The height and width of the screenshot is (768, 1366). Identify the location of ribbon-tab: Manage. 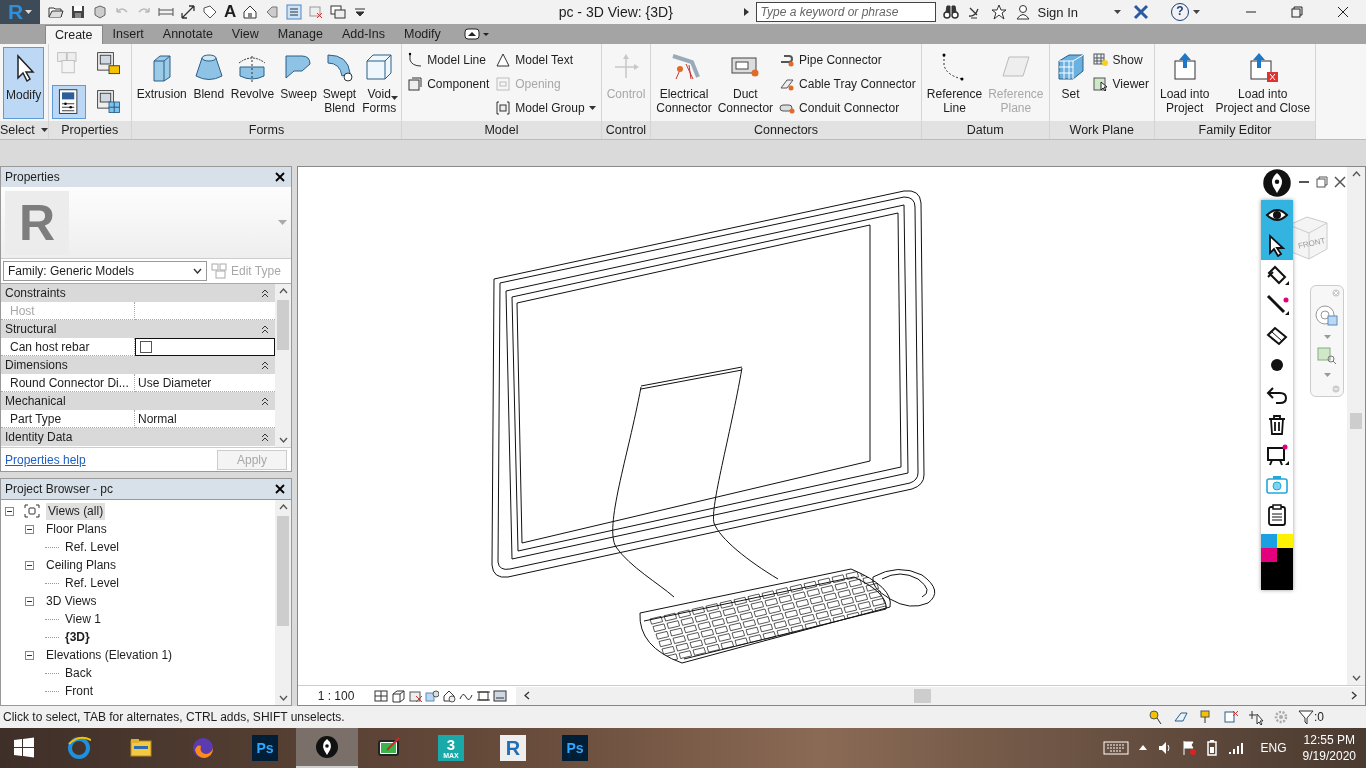
(300, 34).